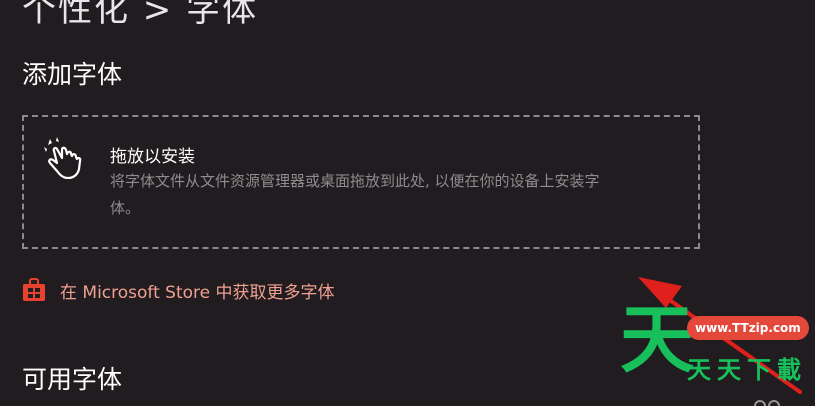  I want to click on watermark-url: www.TTzip.com, so click(748, 328).